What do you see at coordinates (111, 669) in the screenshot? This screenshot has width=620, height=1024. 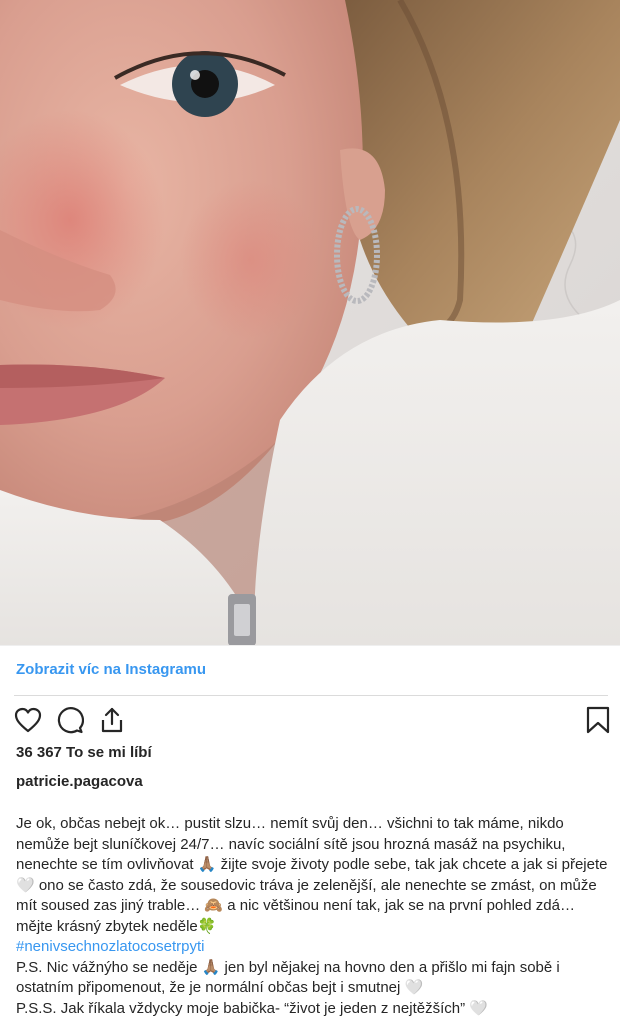 I see `view-more-on-instagram-link: Zobrazit víc na Instagramu` at bounding box center [111, 669].